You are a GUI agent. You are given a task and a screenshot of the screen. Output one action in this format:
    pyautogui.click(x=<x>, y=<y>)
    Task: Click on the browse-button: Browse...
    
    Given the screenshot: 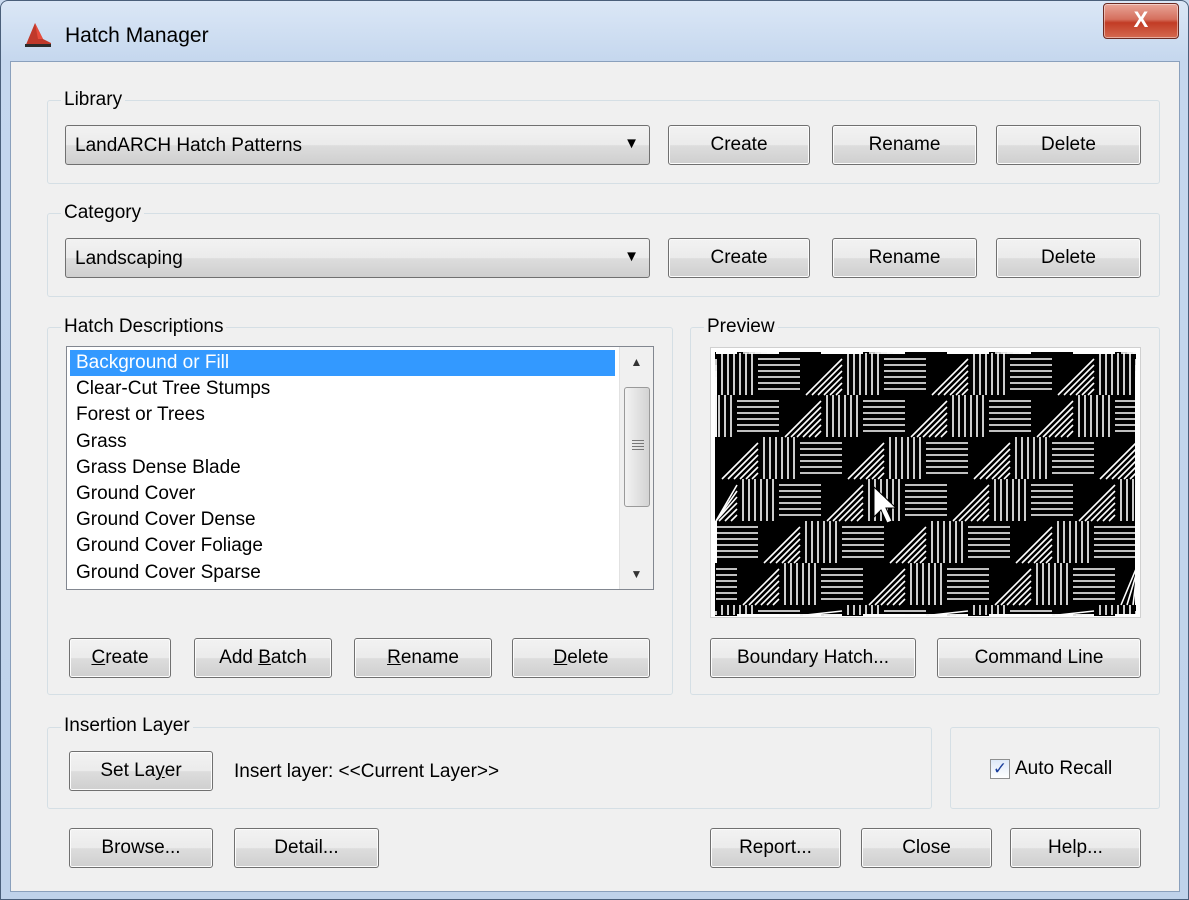 What is the action you would take?
    pyautogui.click(x=141, y=848)
    